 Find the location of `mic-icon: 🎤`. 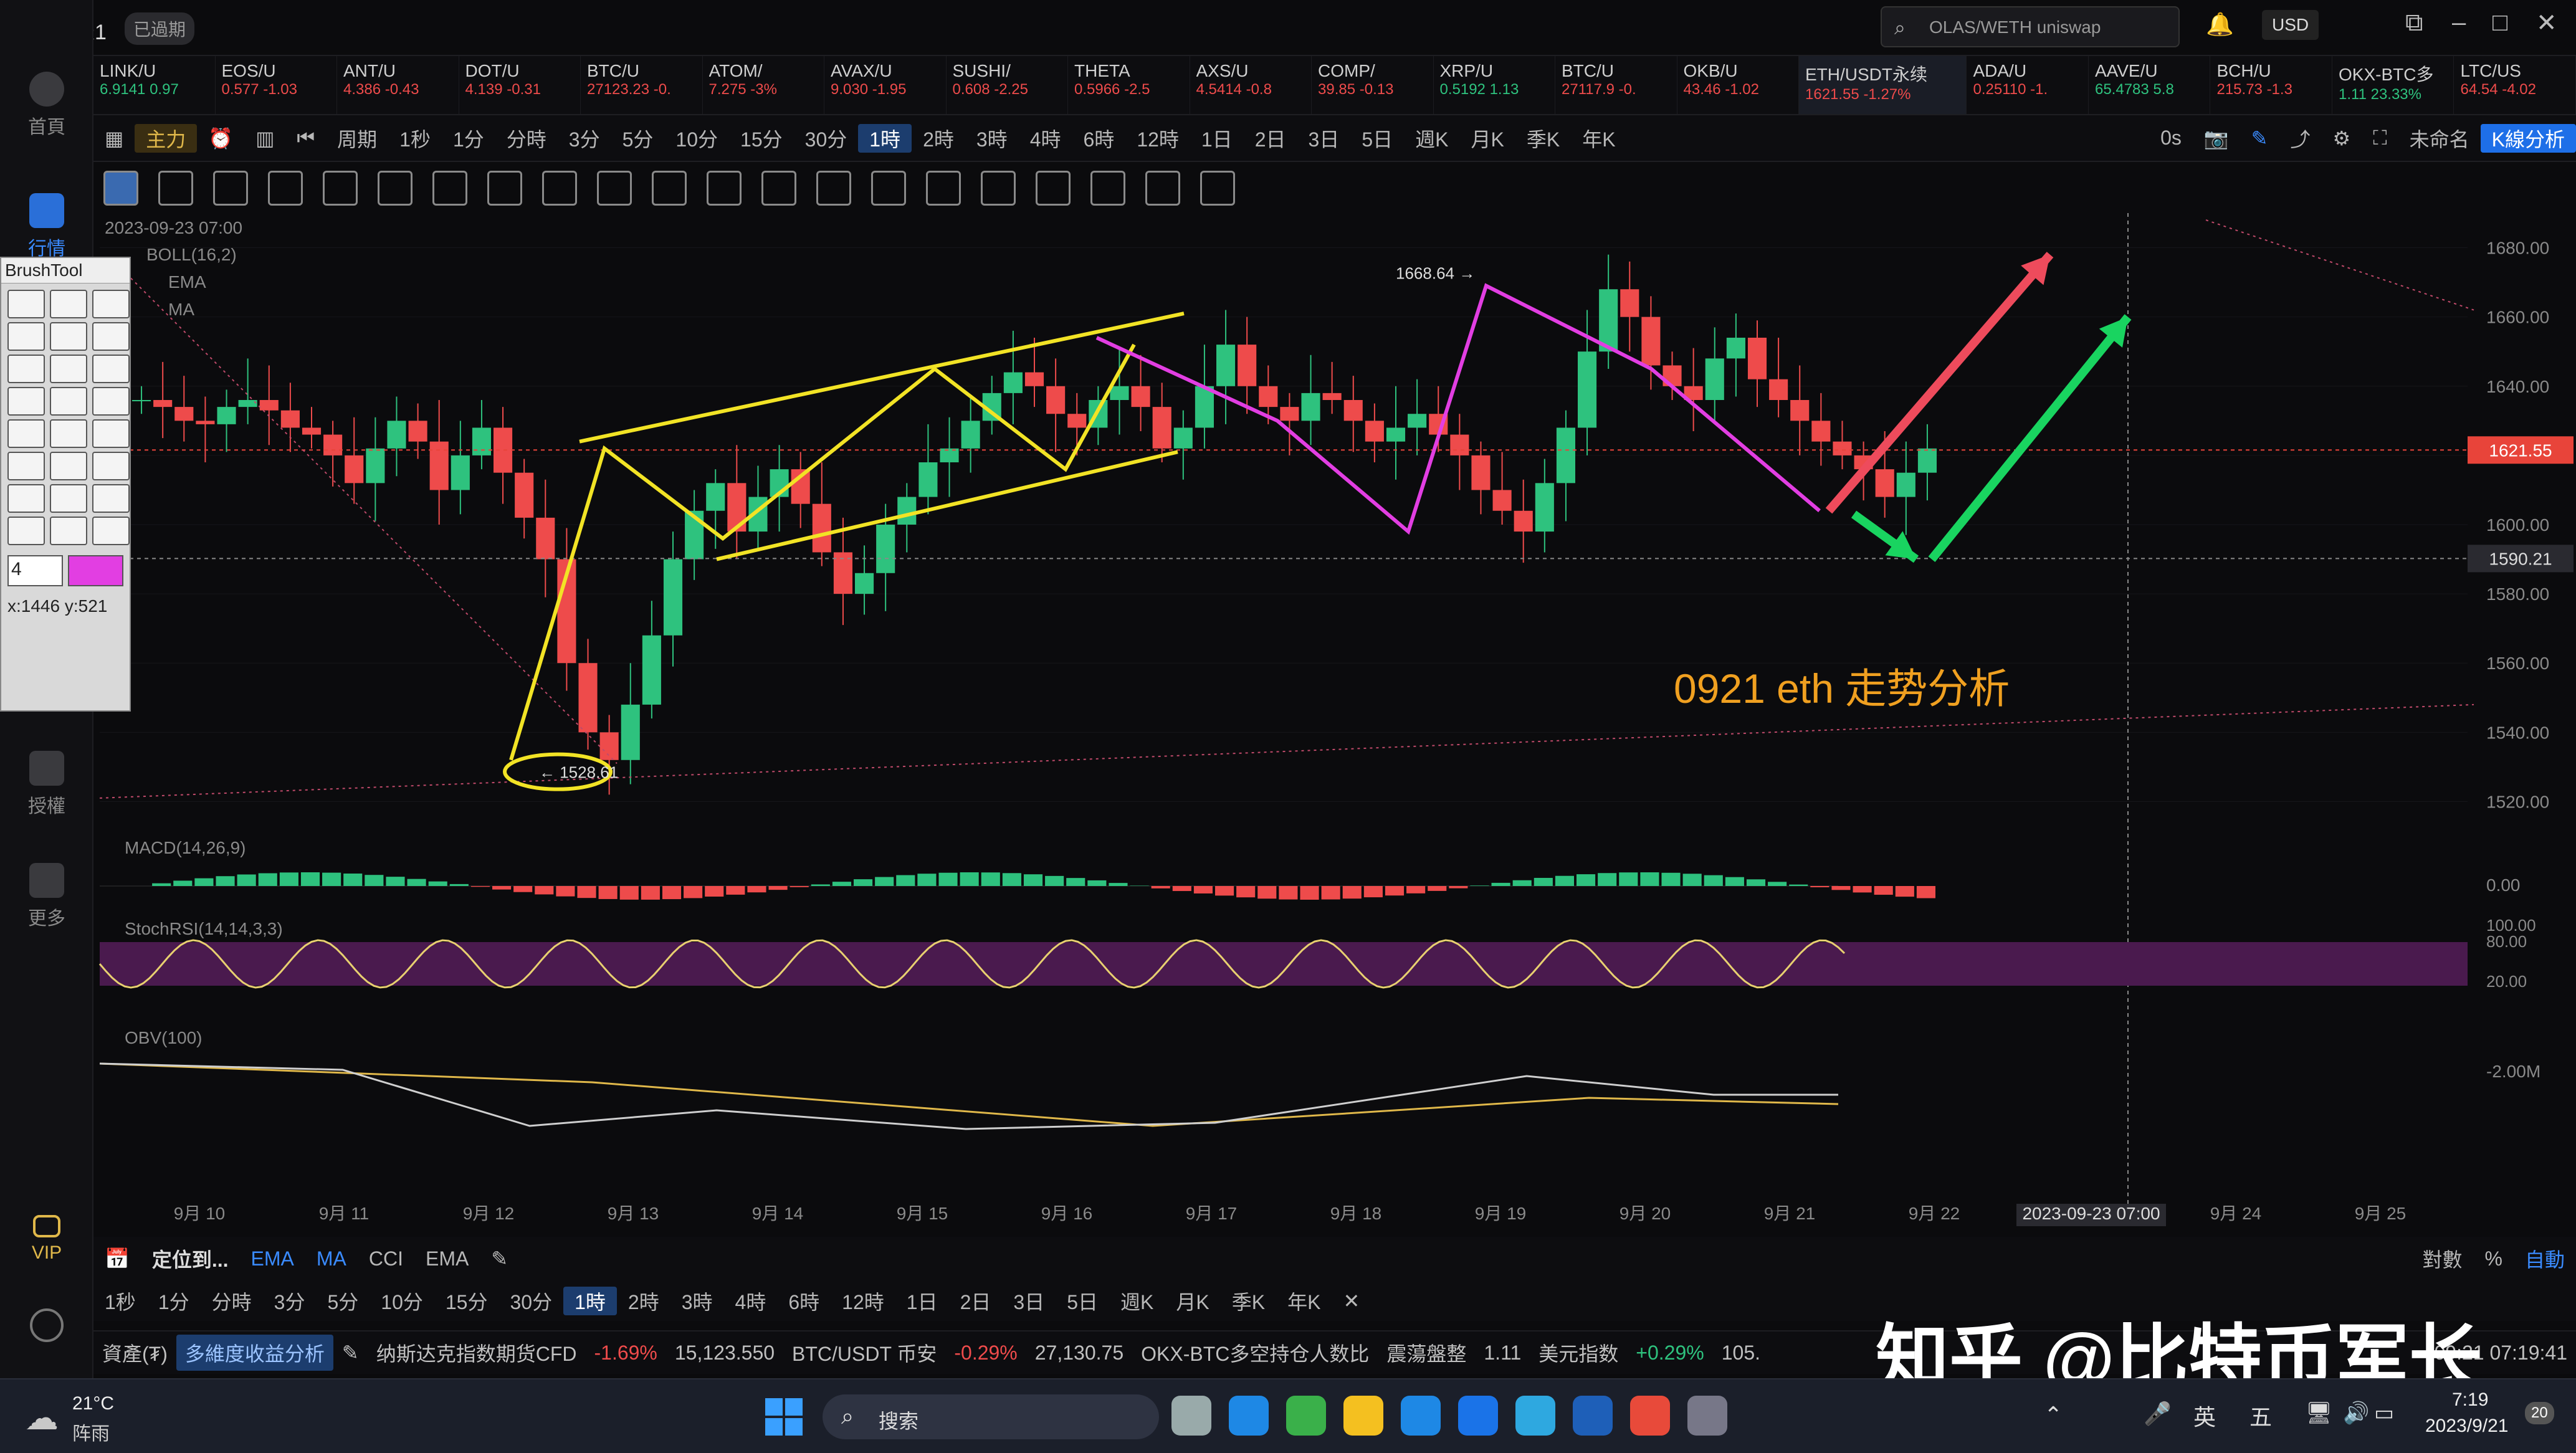

mic-icon: 🎤 is located at coordinates (2158, 1414).